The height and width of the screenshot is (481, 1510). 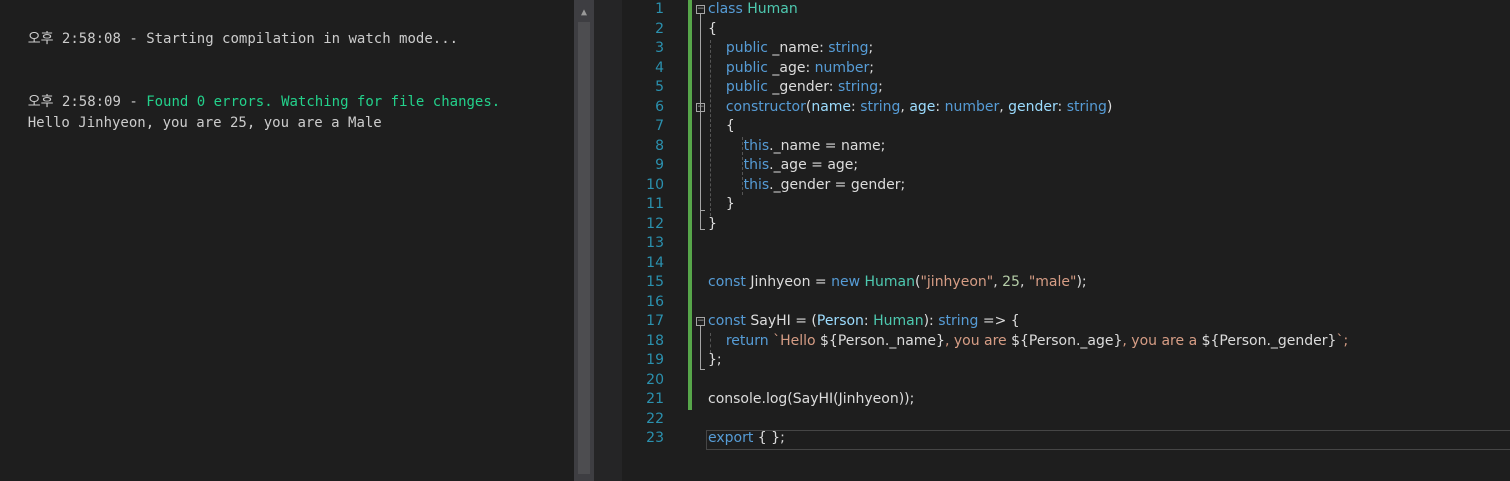 I want to click on template-text: `;, so click(x=1342, y=340).